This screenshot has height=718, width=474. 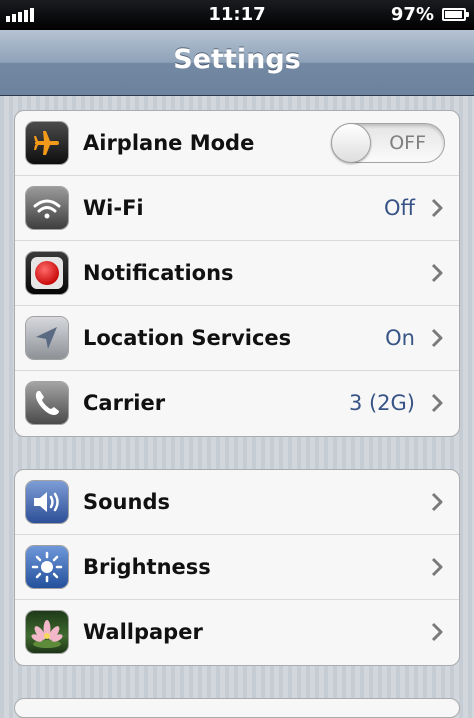 I want to click on battery-percent: 97%, so click(x=412, y=14).